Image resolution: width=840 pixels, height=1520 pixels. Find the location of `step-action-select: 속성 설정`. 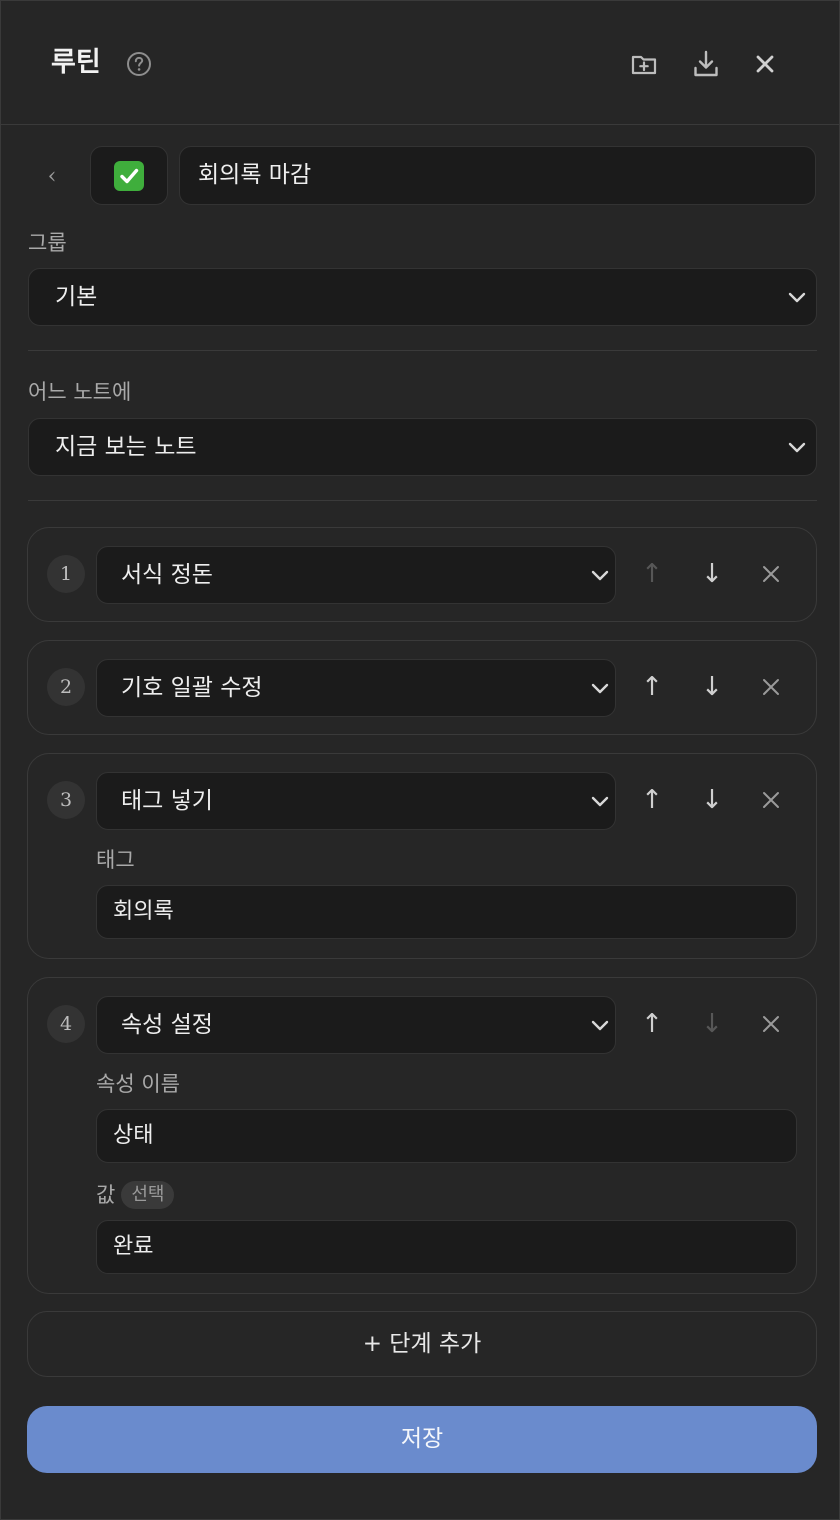

step-action-select: 속성 설정 is located at coordinates (356, 1025).